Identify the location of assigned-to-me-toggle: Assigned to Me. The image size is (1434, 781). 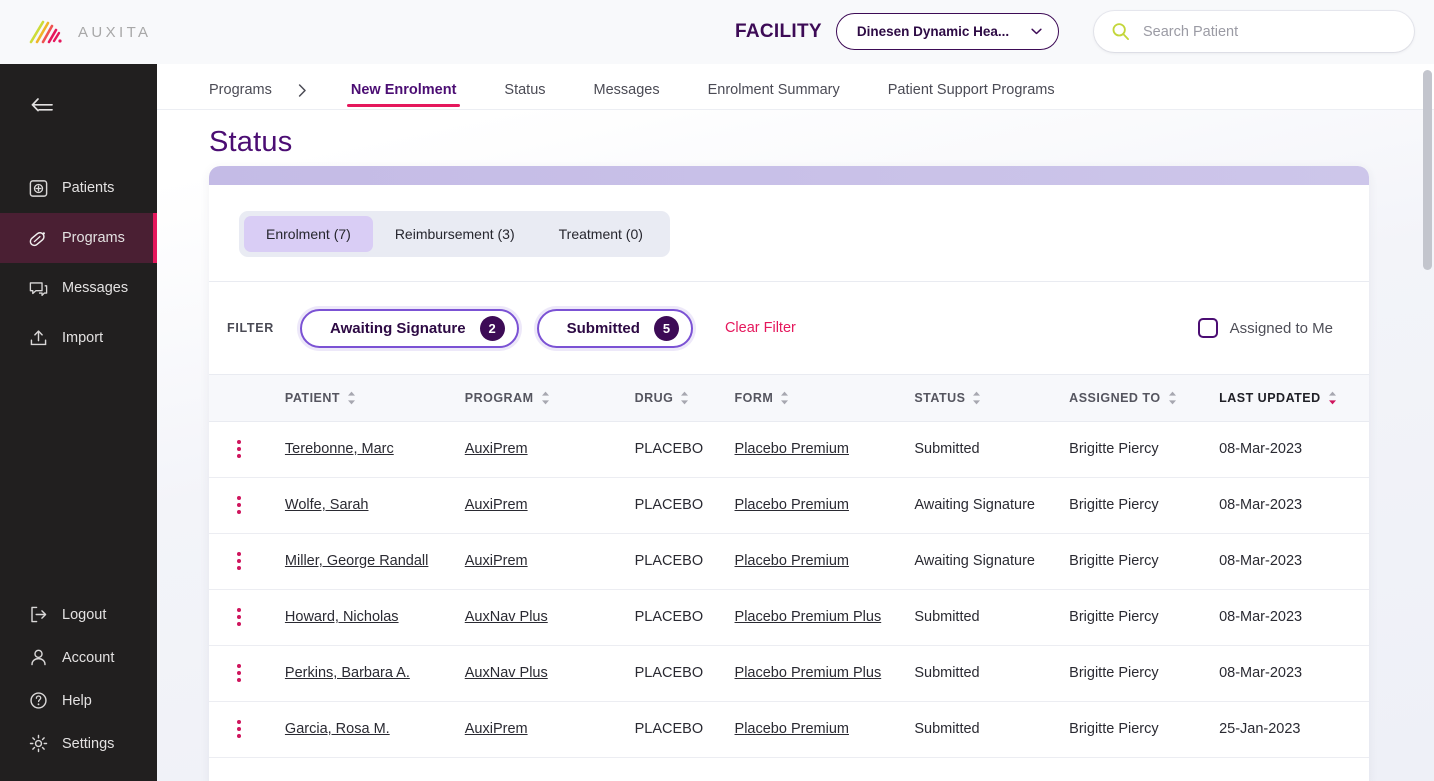
(1265, 328).